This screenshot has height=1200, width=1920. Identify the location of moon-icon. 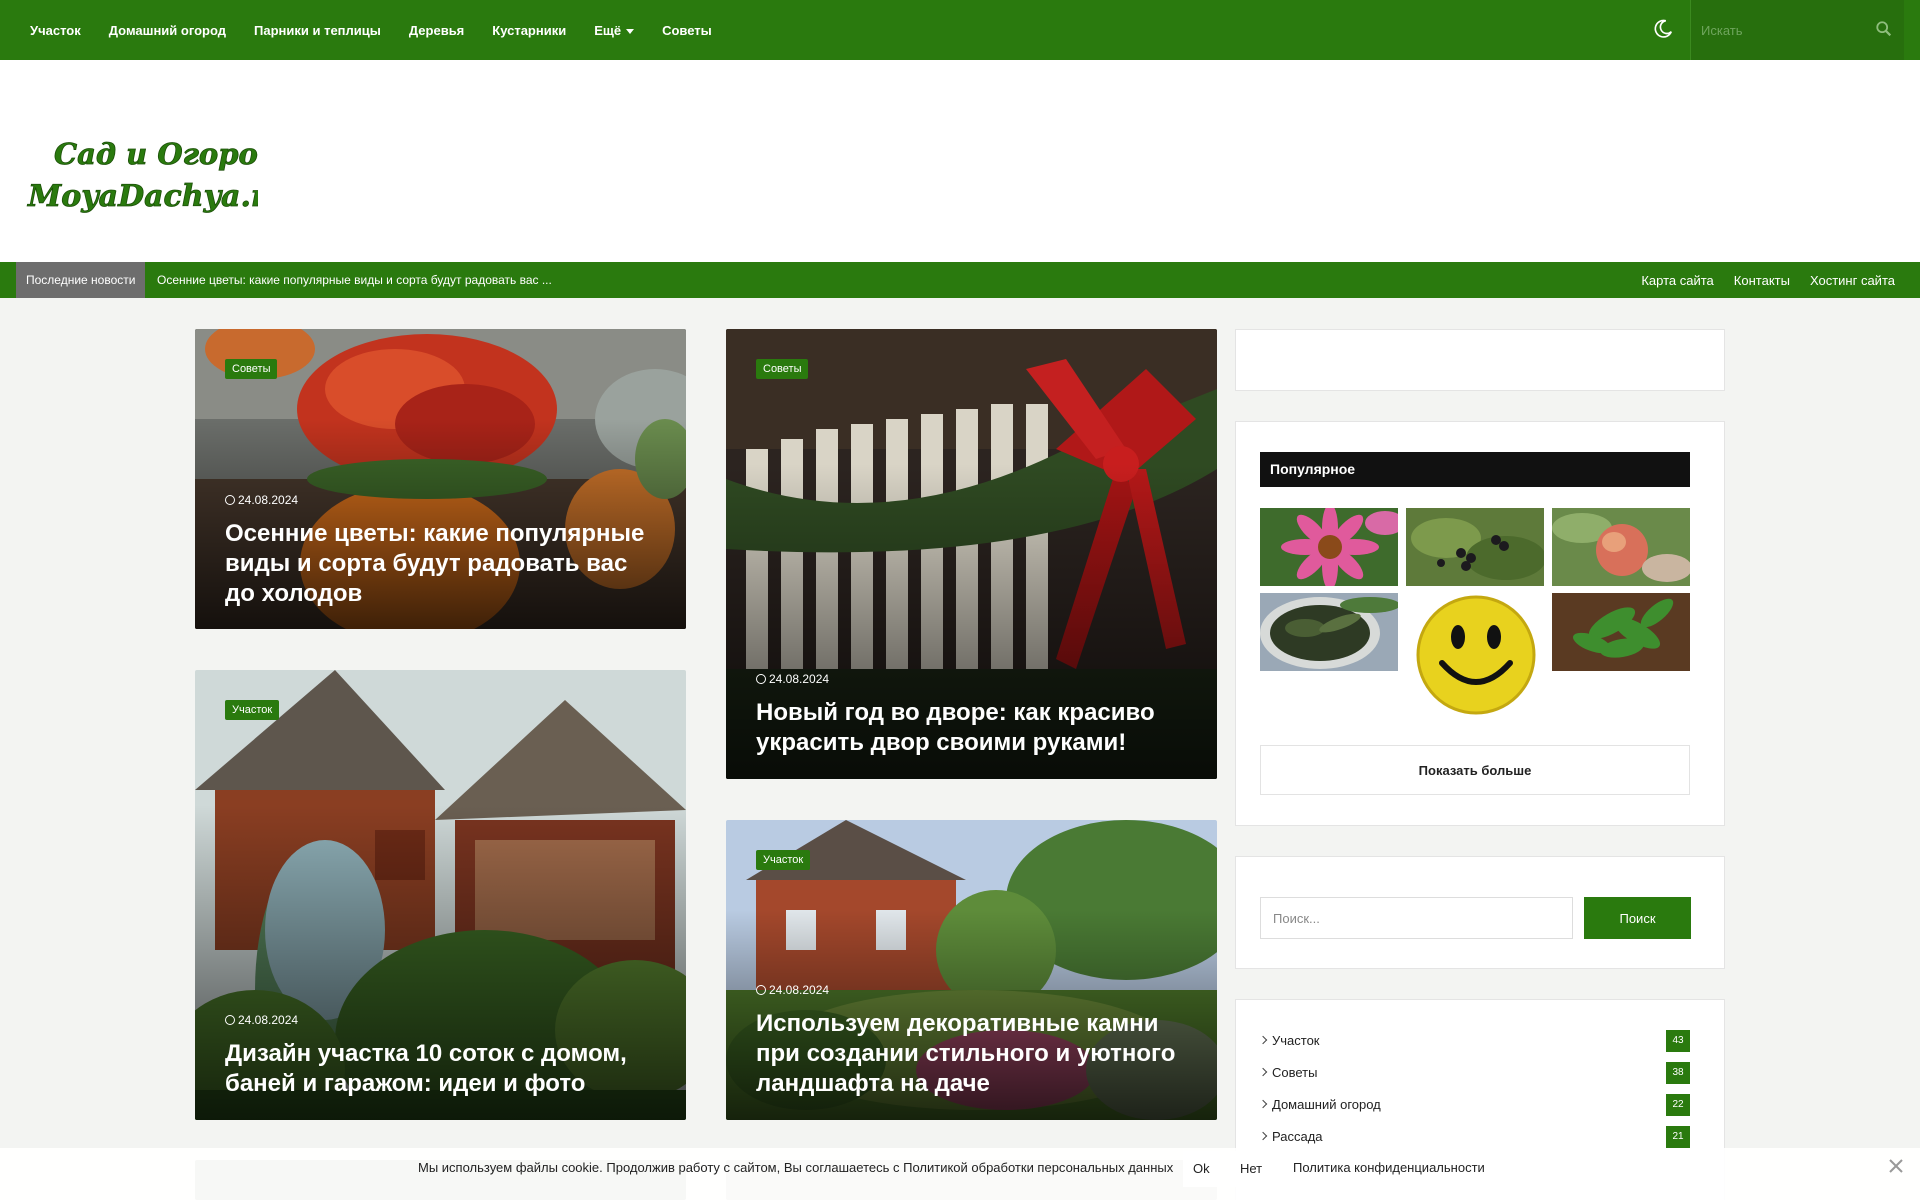
(1663, 29).